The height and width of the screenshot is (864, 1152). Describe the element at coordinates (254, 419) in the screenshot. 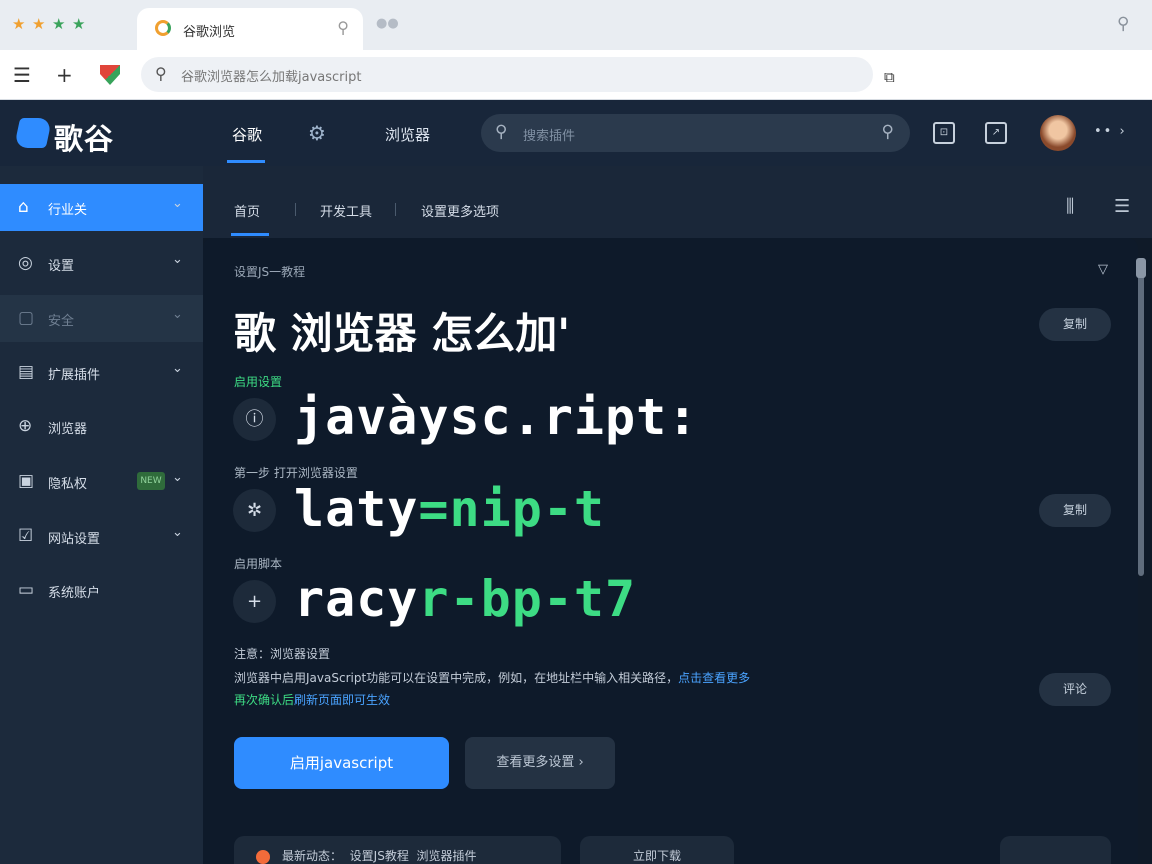

I see `info-icon: ⓘ` at that location.